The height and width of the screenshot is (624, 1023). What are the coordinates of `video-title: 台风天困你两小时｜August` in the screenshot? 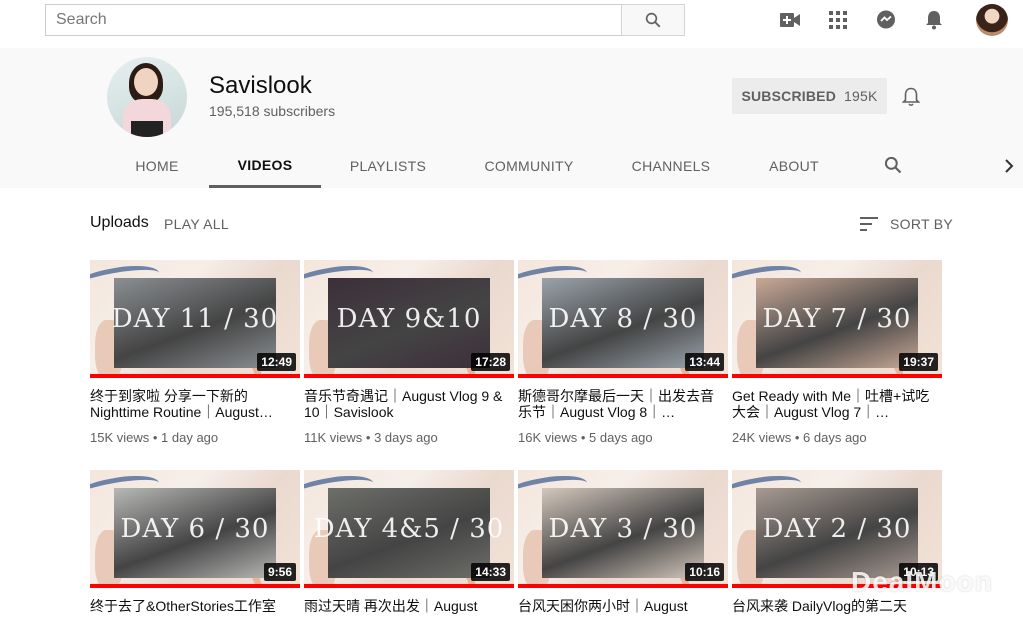 It's located at (618, 606).